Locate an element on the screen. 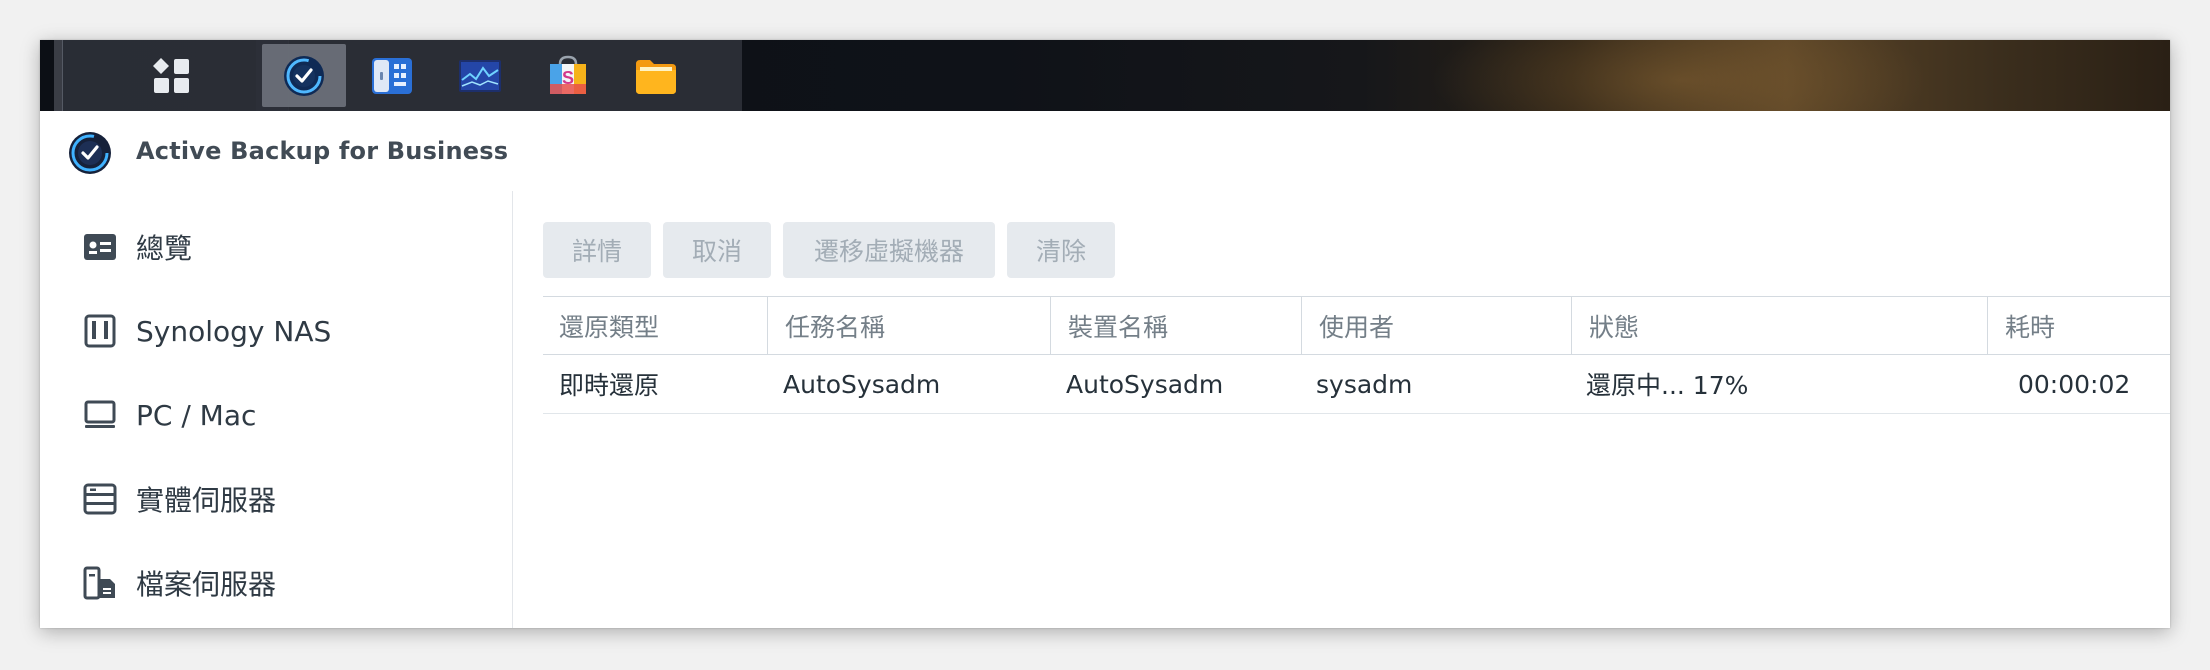 This screenshot has height=670, width=2210. main-menu-grid-icon is located at coordinates (171, 75).